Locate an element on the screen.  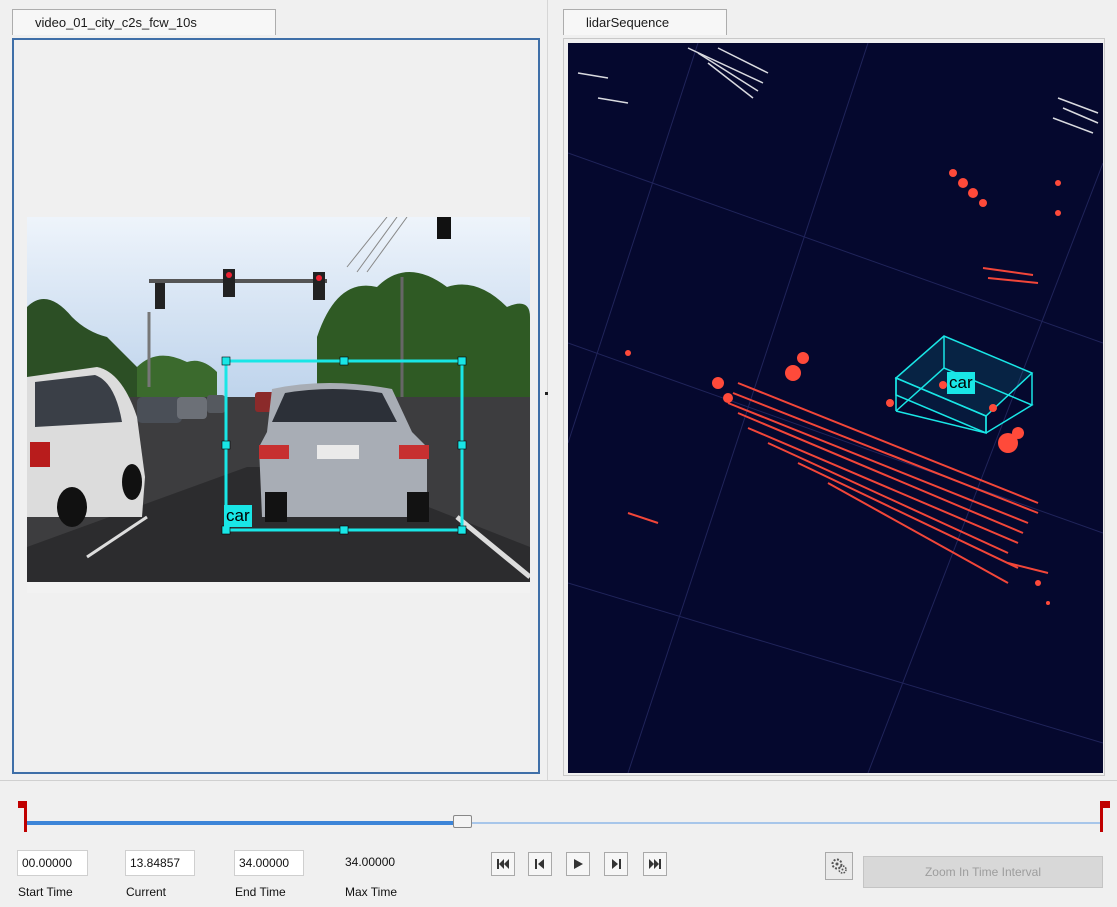
max-time-label: Max Time is located at coordinates (371, 892).